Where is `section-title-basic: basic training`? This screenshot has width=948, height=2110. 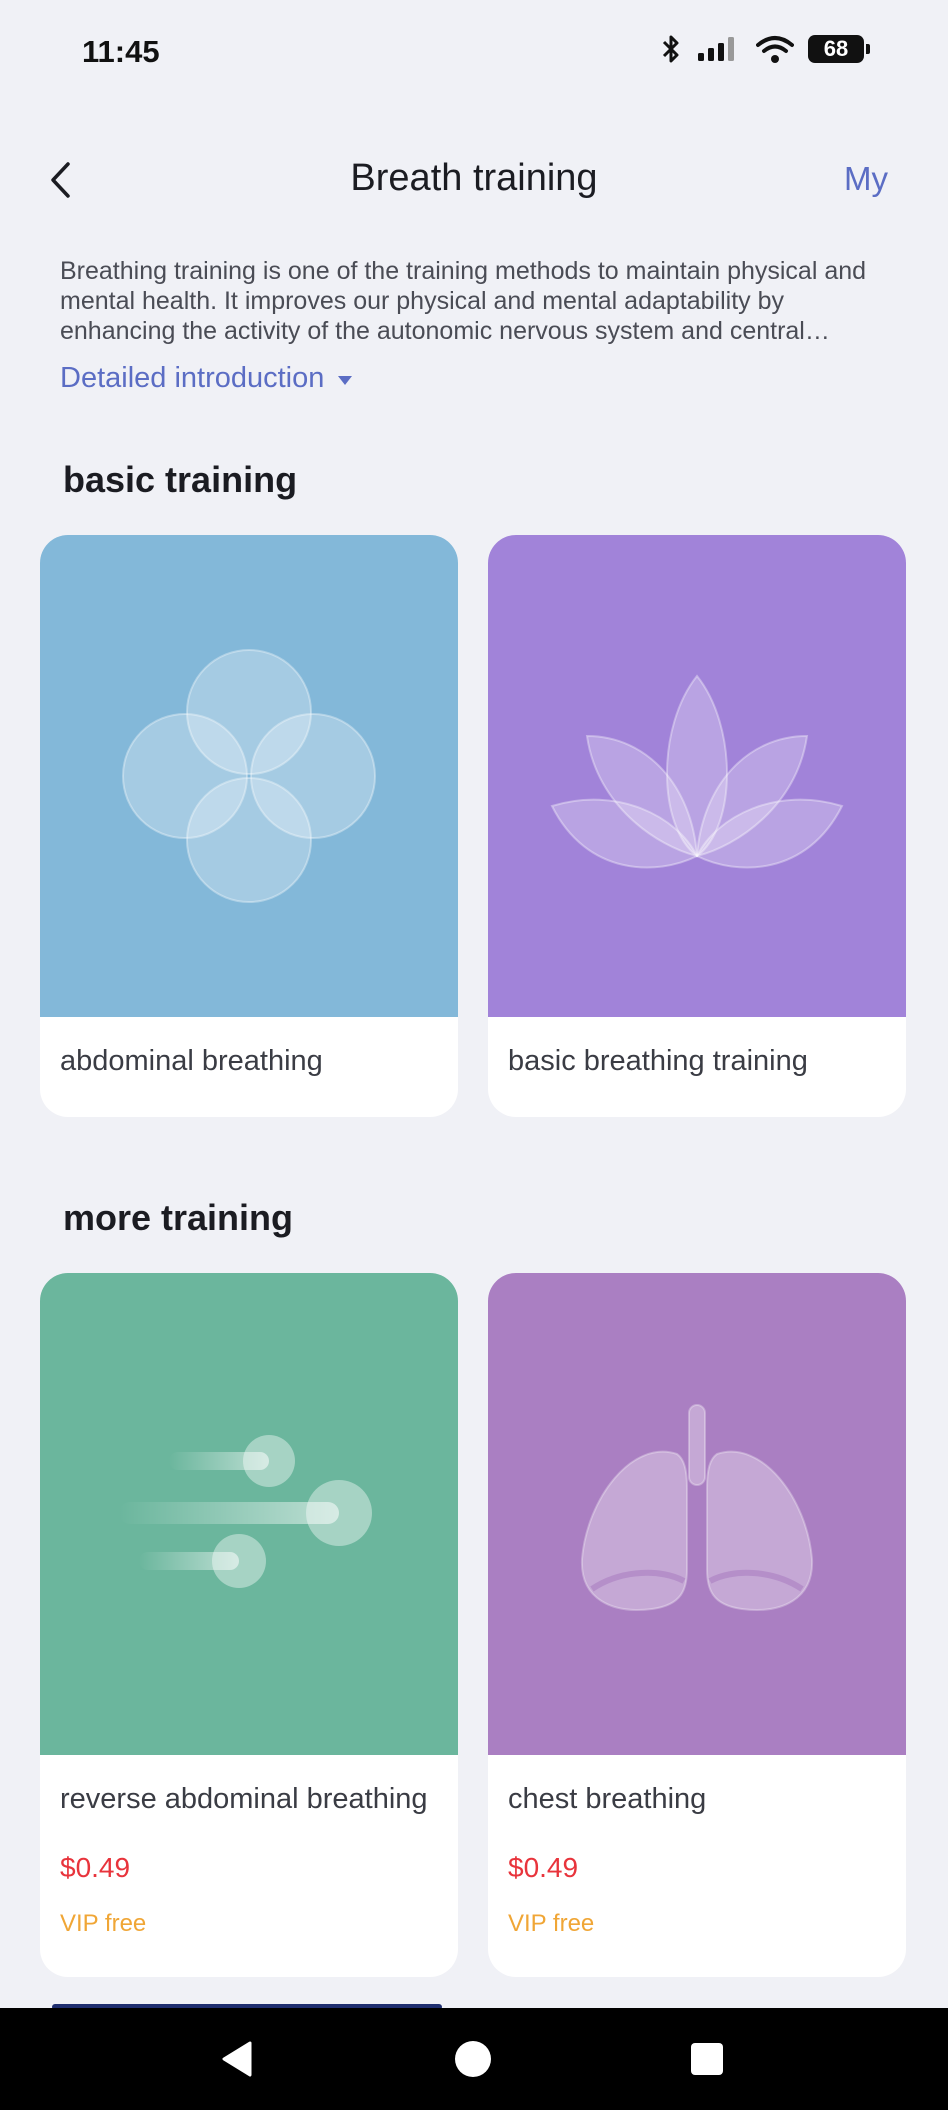 section-title-basic: basic training is located at coordinates (180, 479).